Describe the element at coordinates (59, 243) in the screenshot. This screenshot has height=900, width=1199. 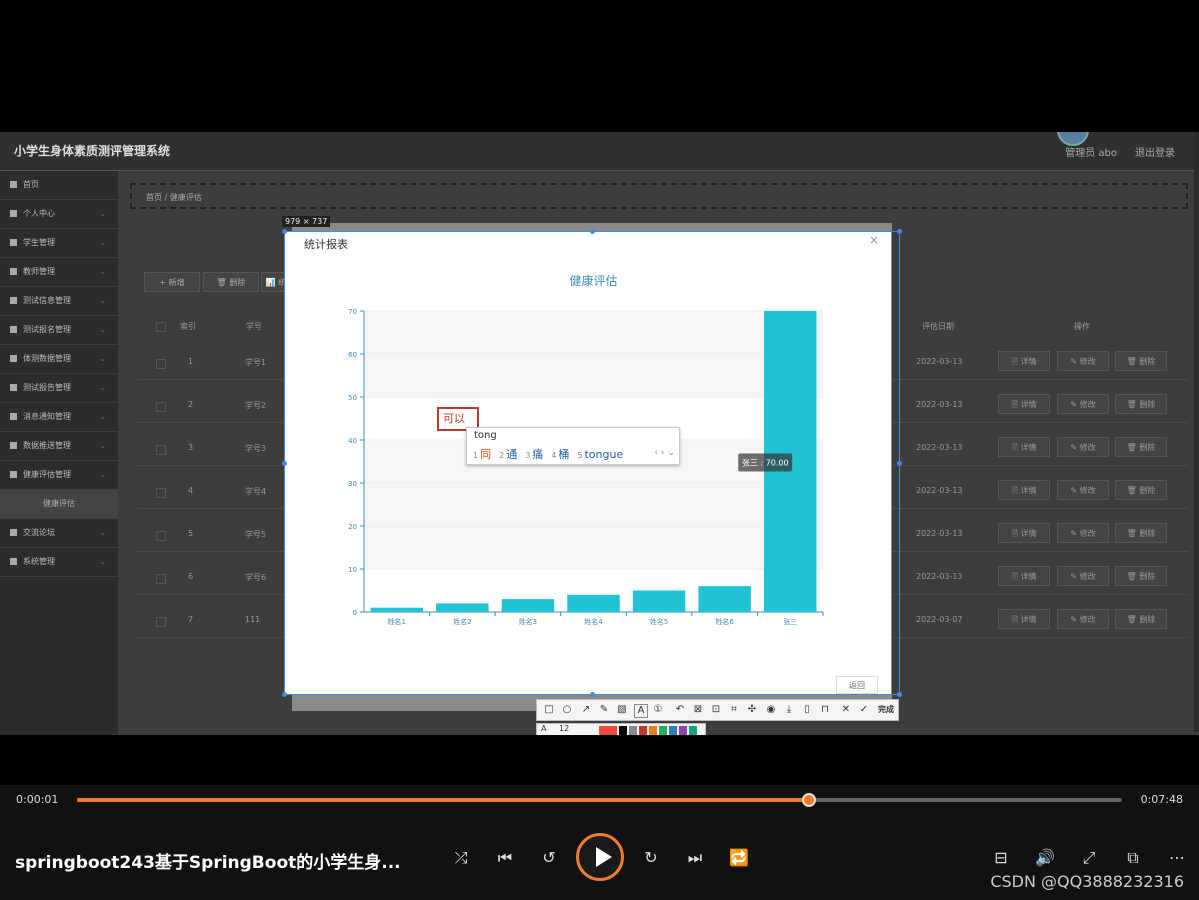
I see `sidebar-item: 学生管理 ⌄` at that location.